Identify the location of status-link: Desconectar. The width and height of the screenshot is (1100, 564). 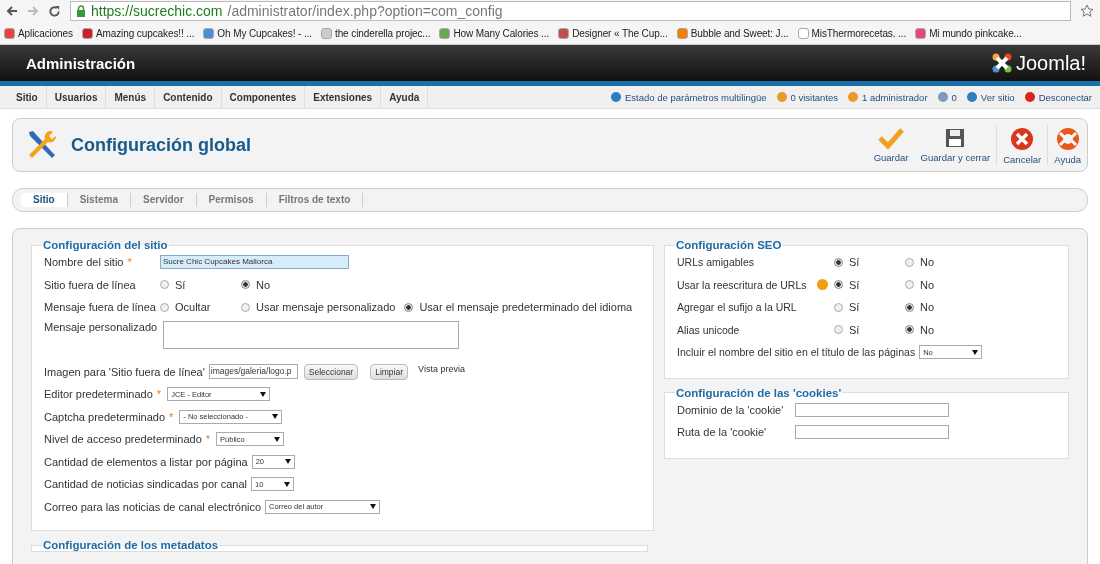
(1065, 97).